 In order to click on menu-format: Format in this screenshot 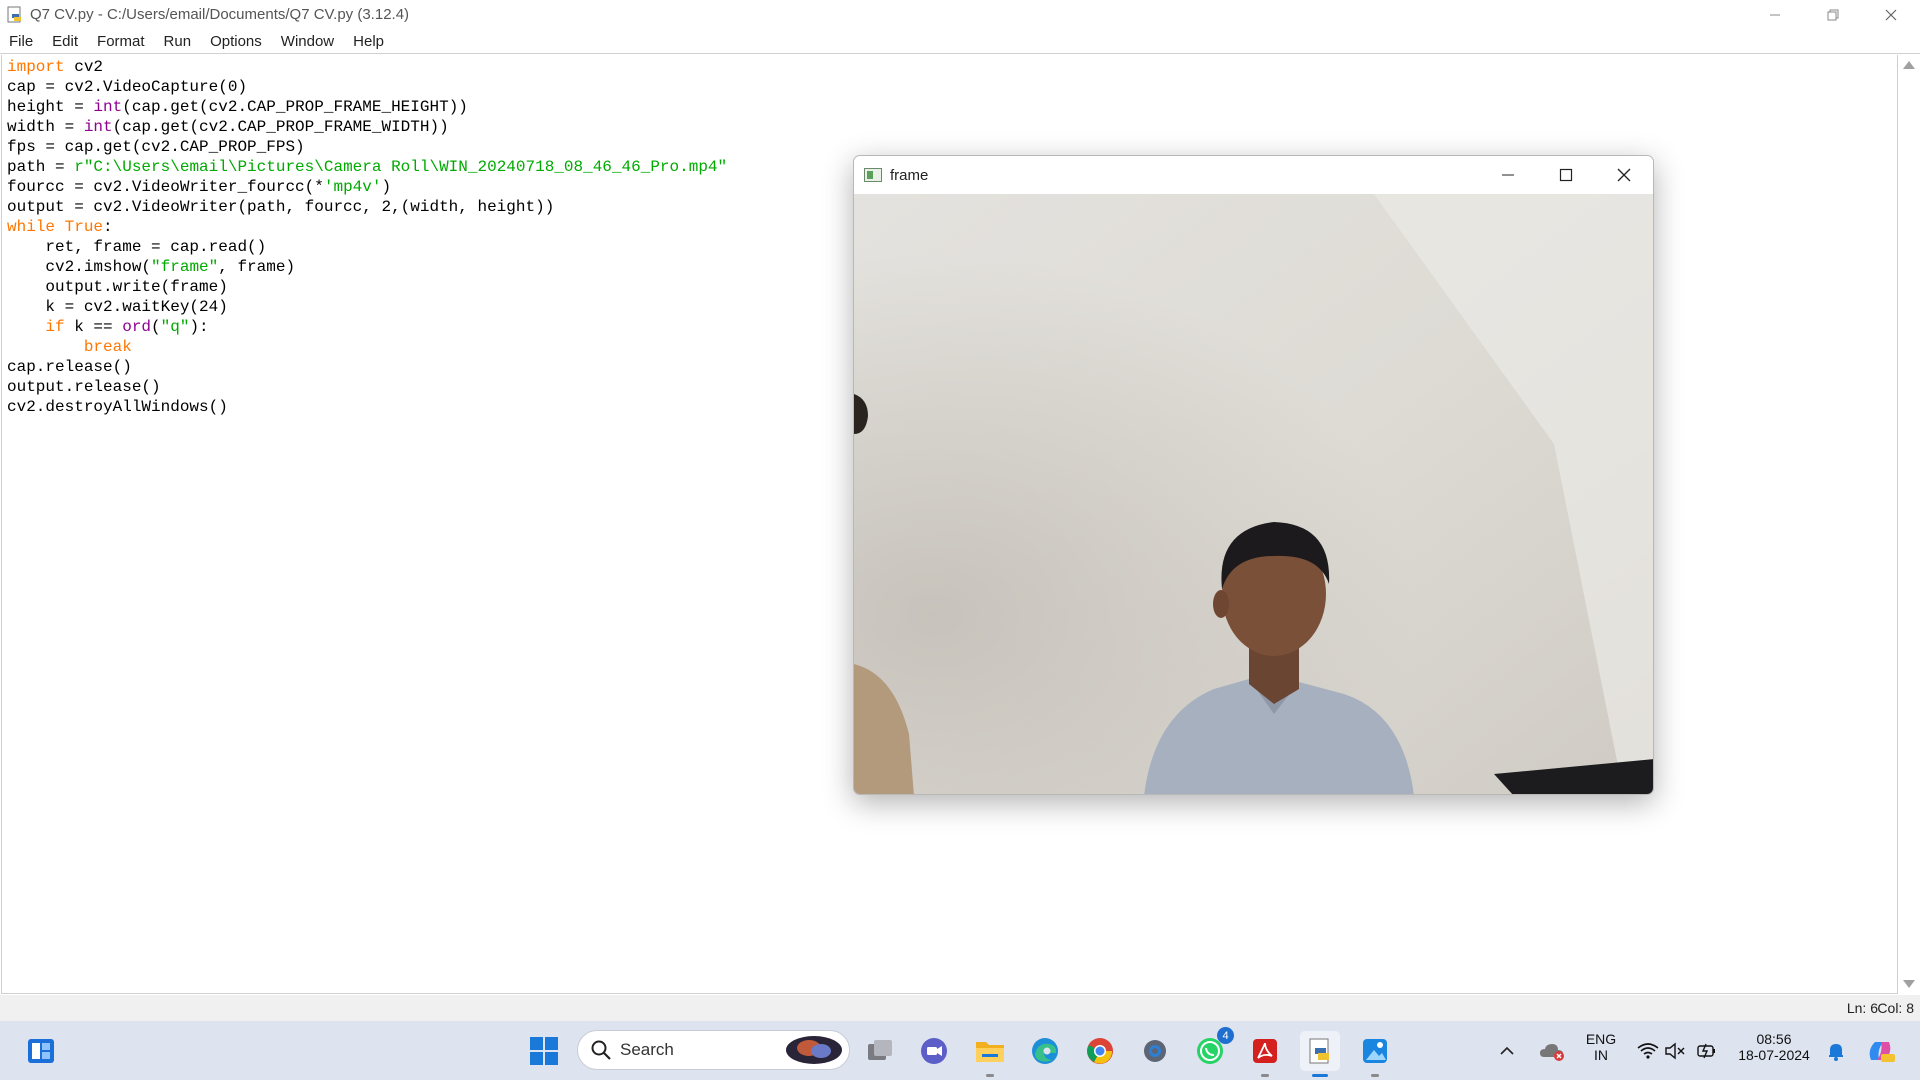, I will do `click(121, 41)`.